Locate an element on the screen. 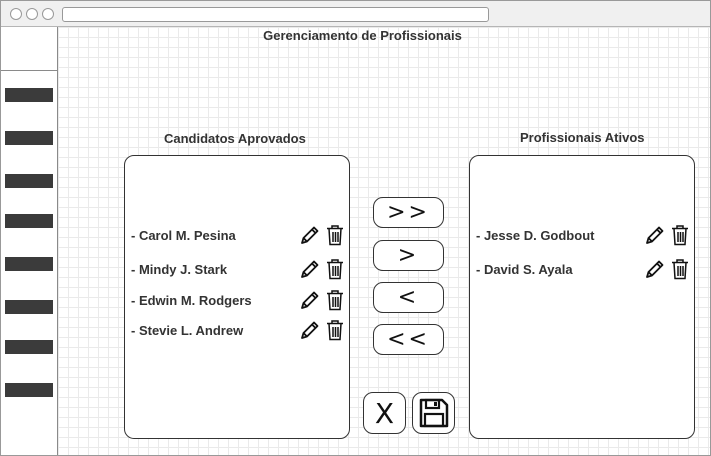 This screenshot has height=456, width=711. professional-name: - Jesse D. Godbout is located at coordinates (535, 235).